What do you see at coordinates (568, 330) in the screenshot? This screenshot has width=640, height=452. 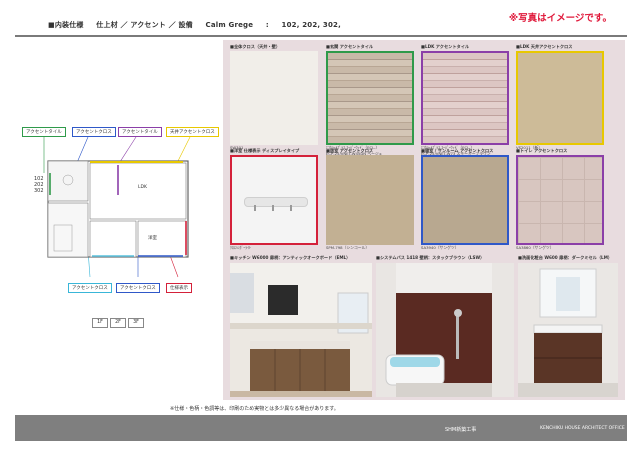 I see `washroom-image` at bounding box center [568, 330].